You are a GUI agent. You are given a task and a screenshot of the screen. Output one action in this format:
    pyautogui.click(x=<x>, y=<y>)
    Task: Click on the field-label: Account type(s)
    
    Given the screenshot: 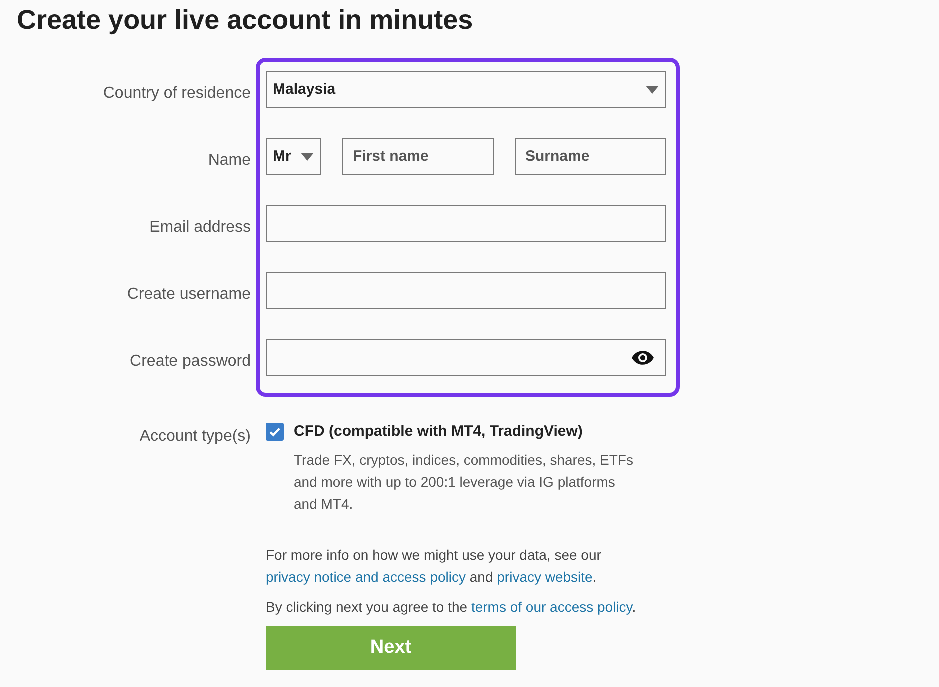 What is the action you would take?
    pyautogui.click(x=195, y=437)
    